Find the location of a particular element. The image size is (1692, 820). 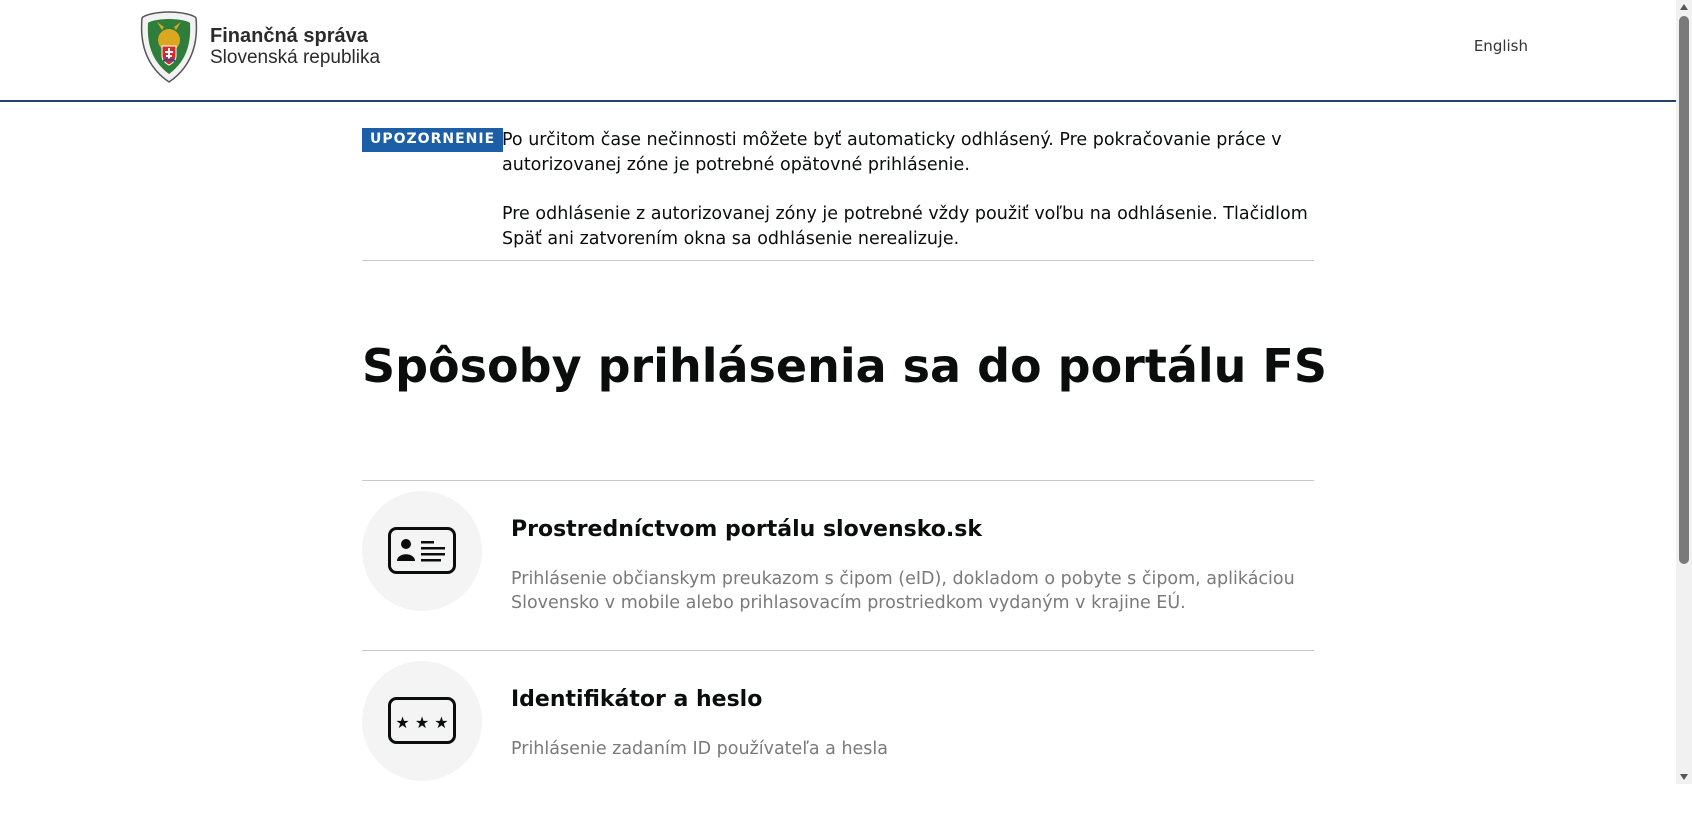

scroll-down-arrow-icon is located at coordinates (1684, 777).